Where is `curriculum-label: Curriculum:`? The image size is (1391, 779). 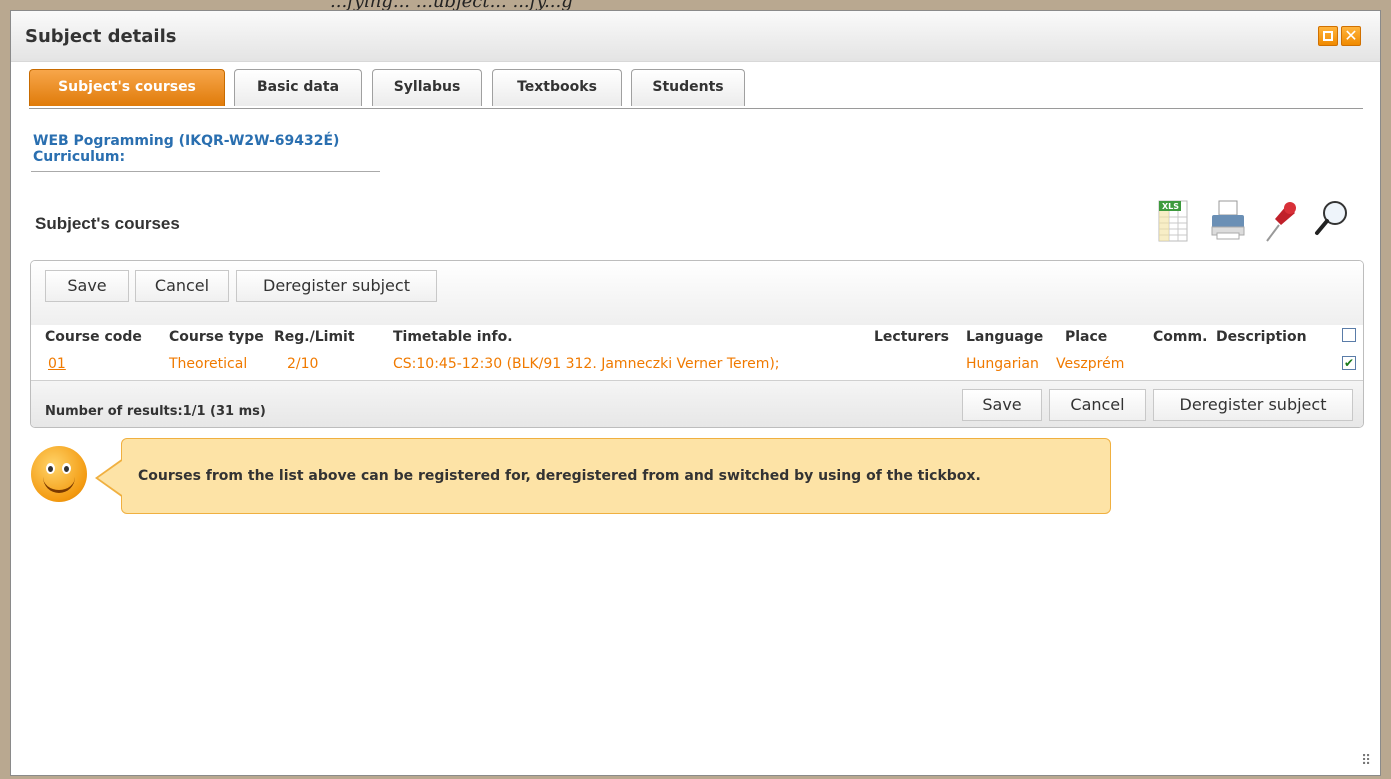 curriculum-label: Curriculum: is located at coordinates (79, 157).